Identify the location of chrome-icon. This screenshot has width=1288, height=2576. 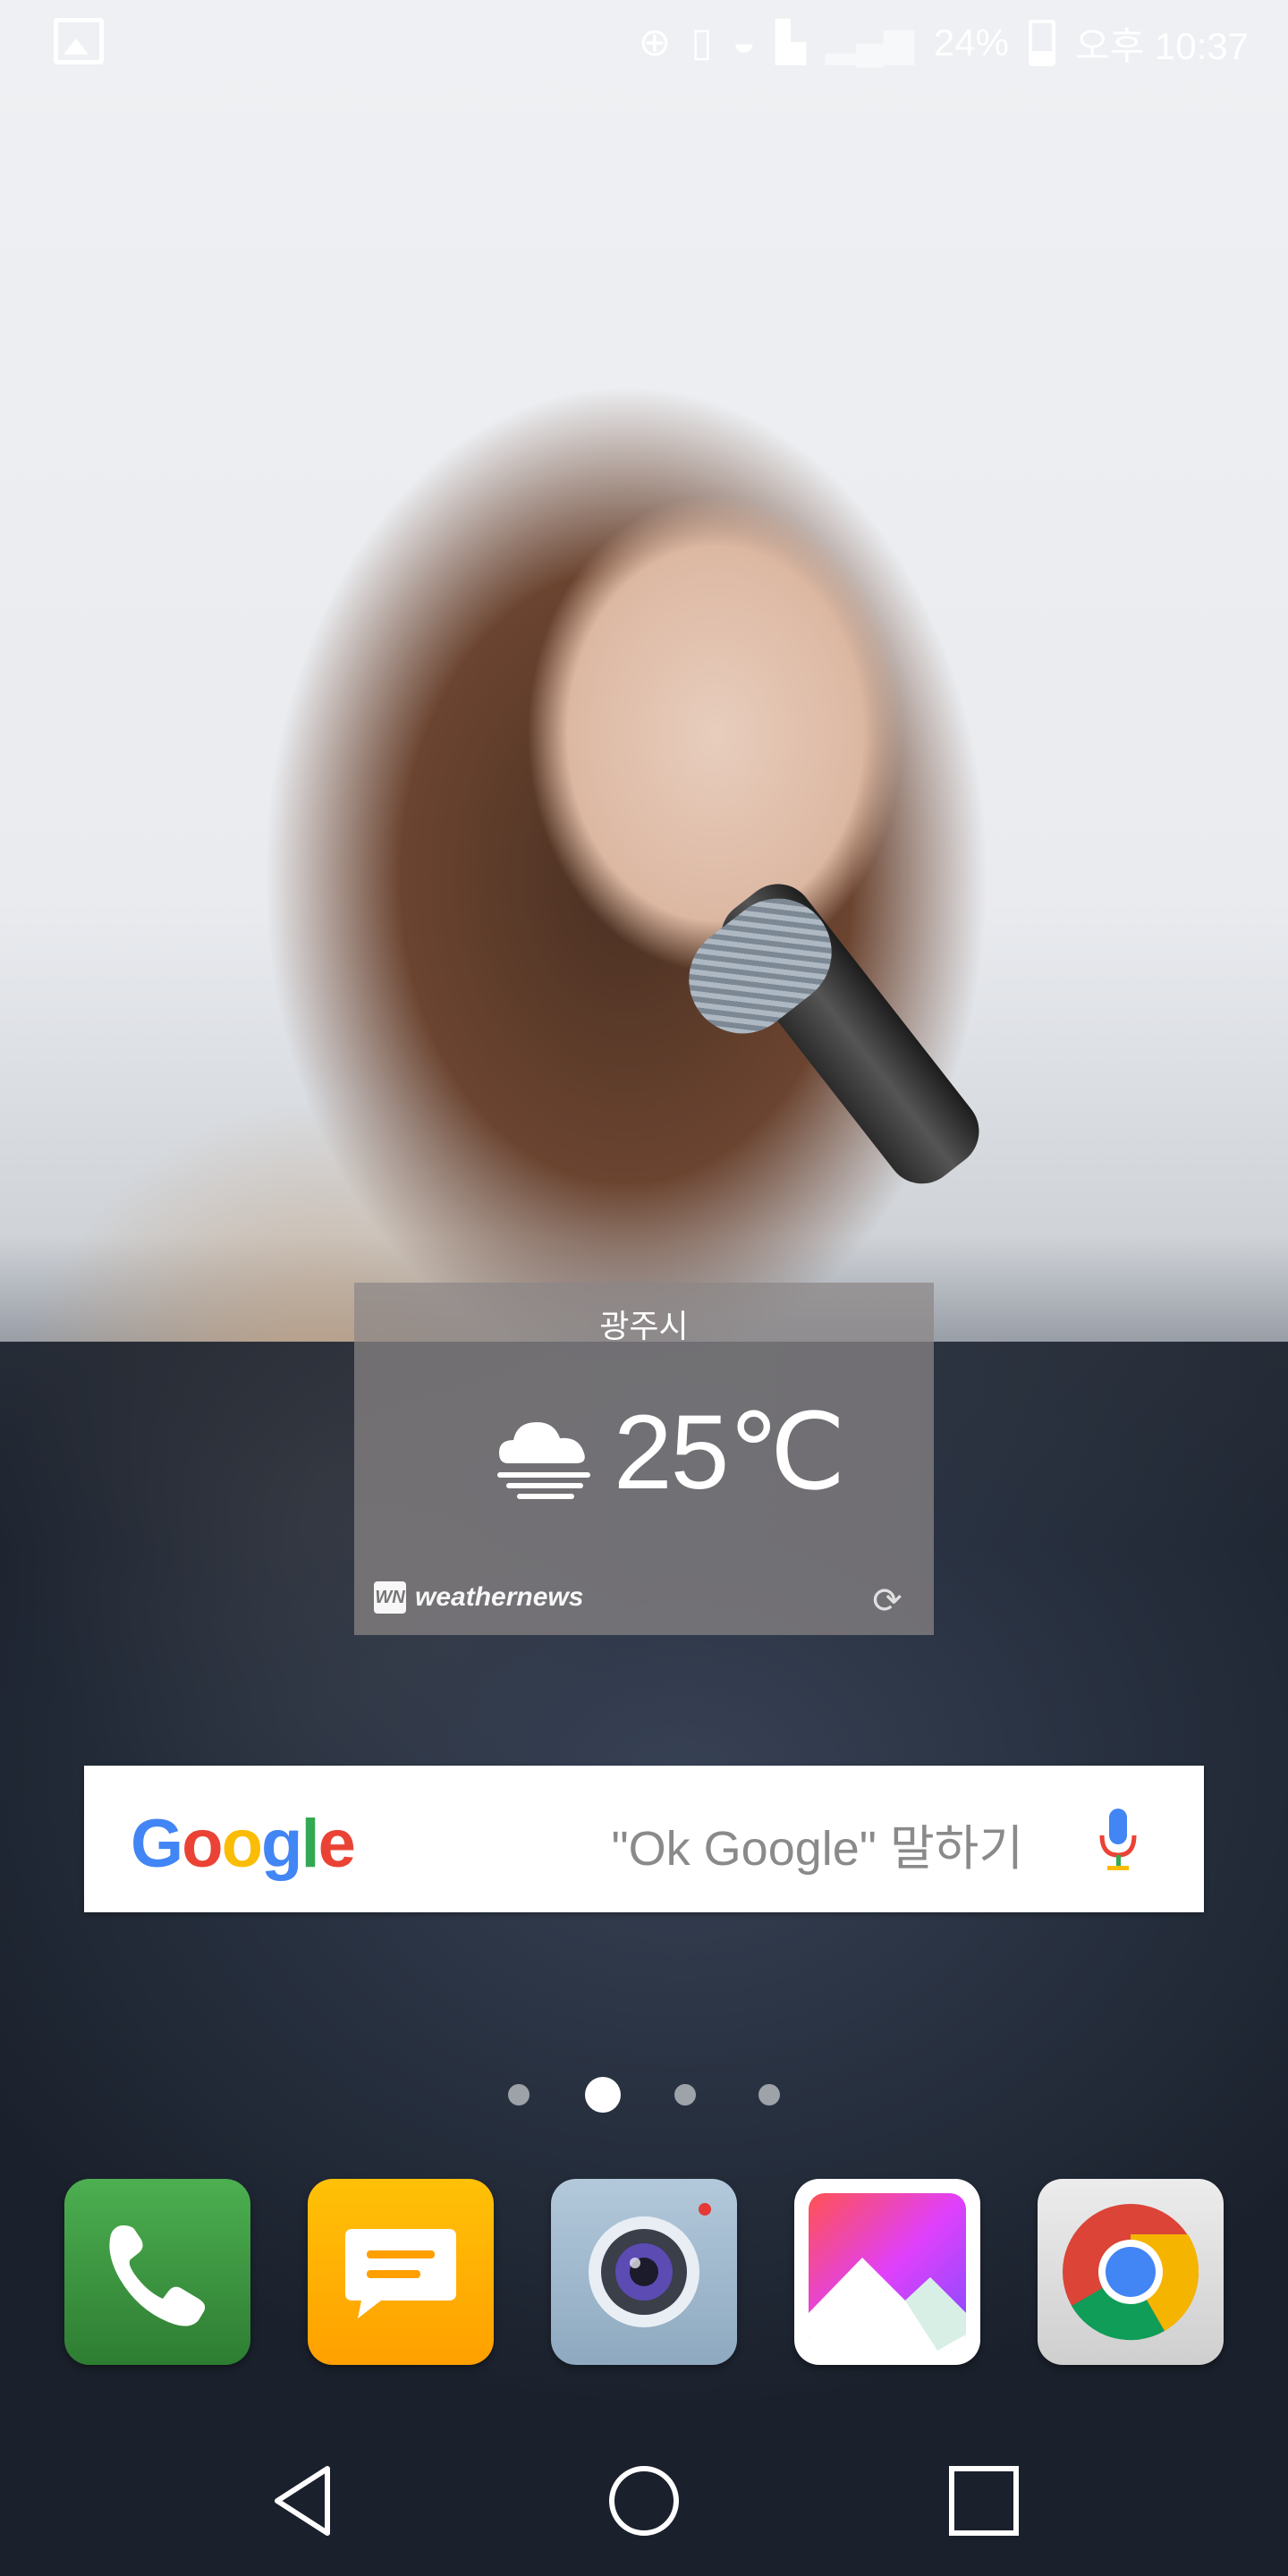
(1131, 2272).